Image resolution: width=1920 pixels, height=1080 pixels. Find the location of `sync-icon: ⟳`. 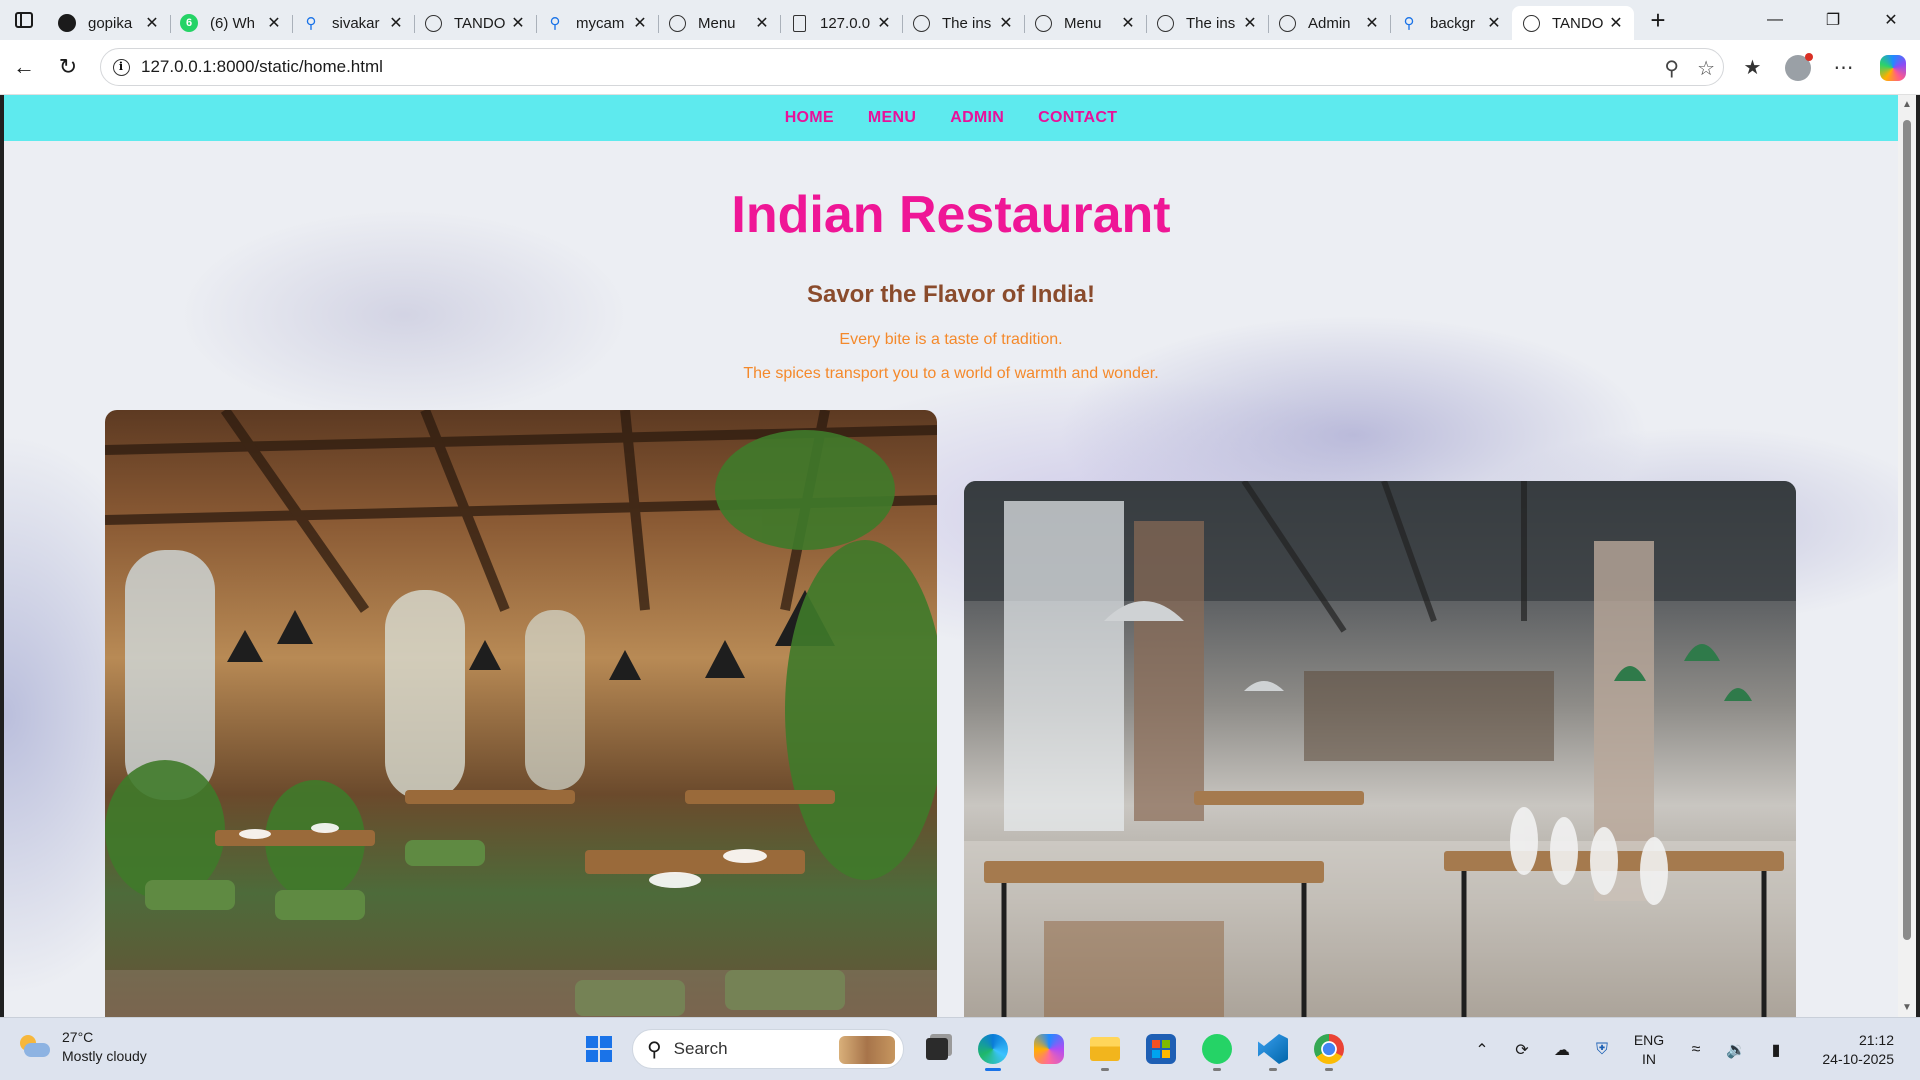

sync-icon: ⟳ is located at coordinates (1522, 1049).